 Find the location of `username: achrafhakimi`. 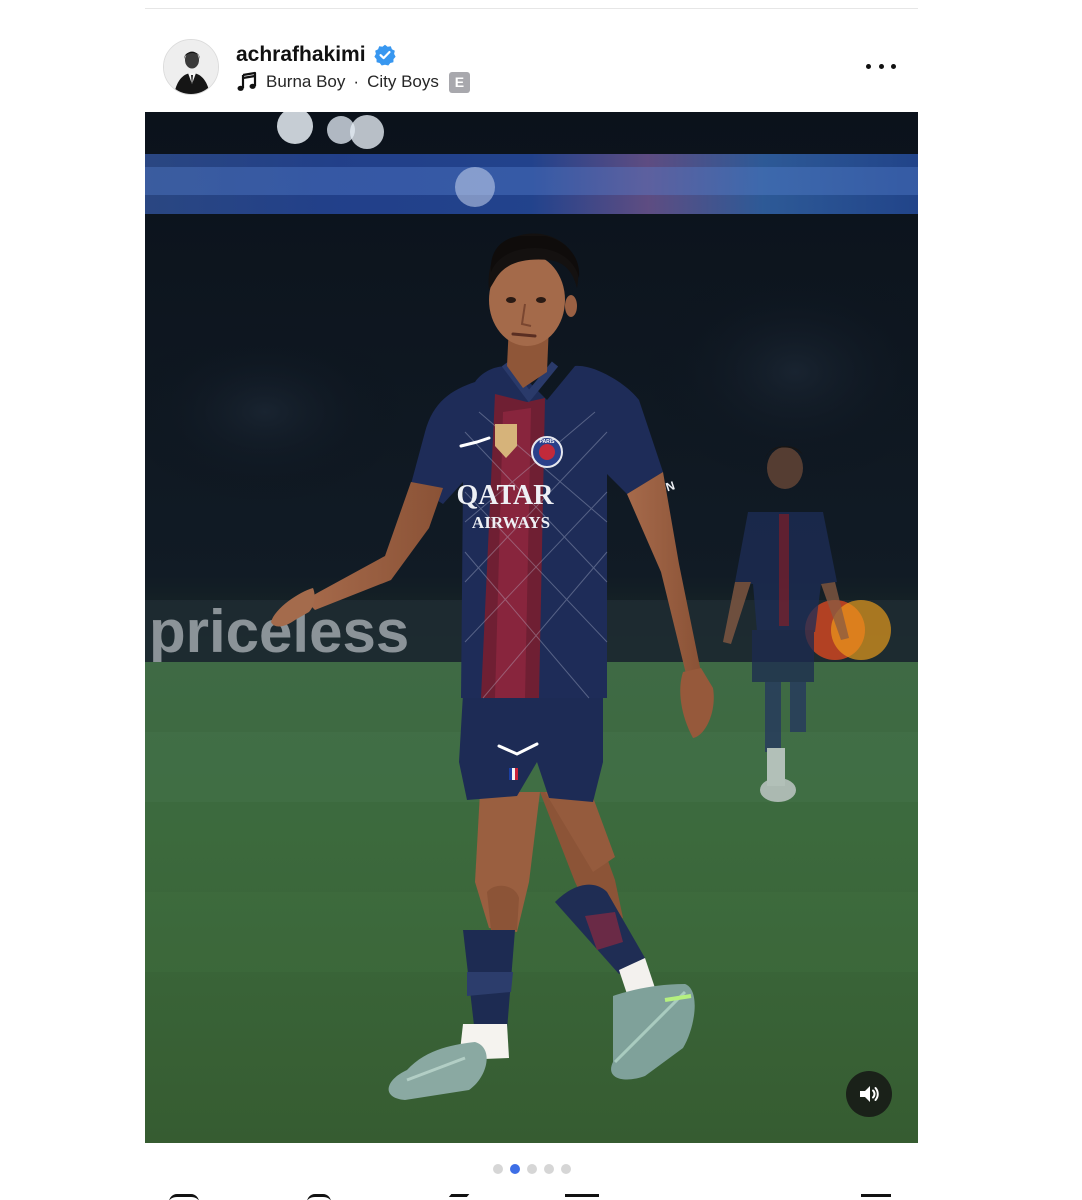

username: achrafhakimi is located at coordinates (301, 55).